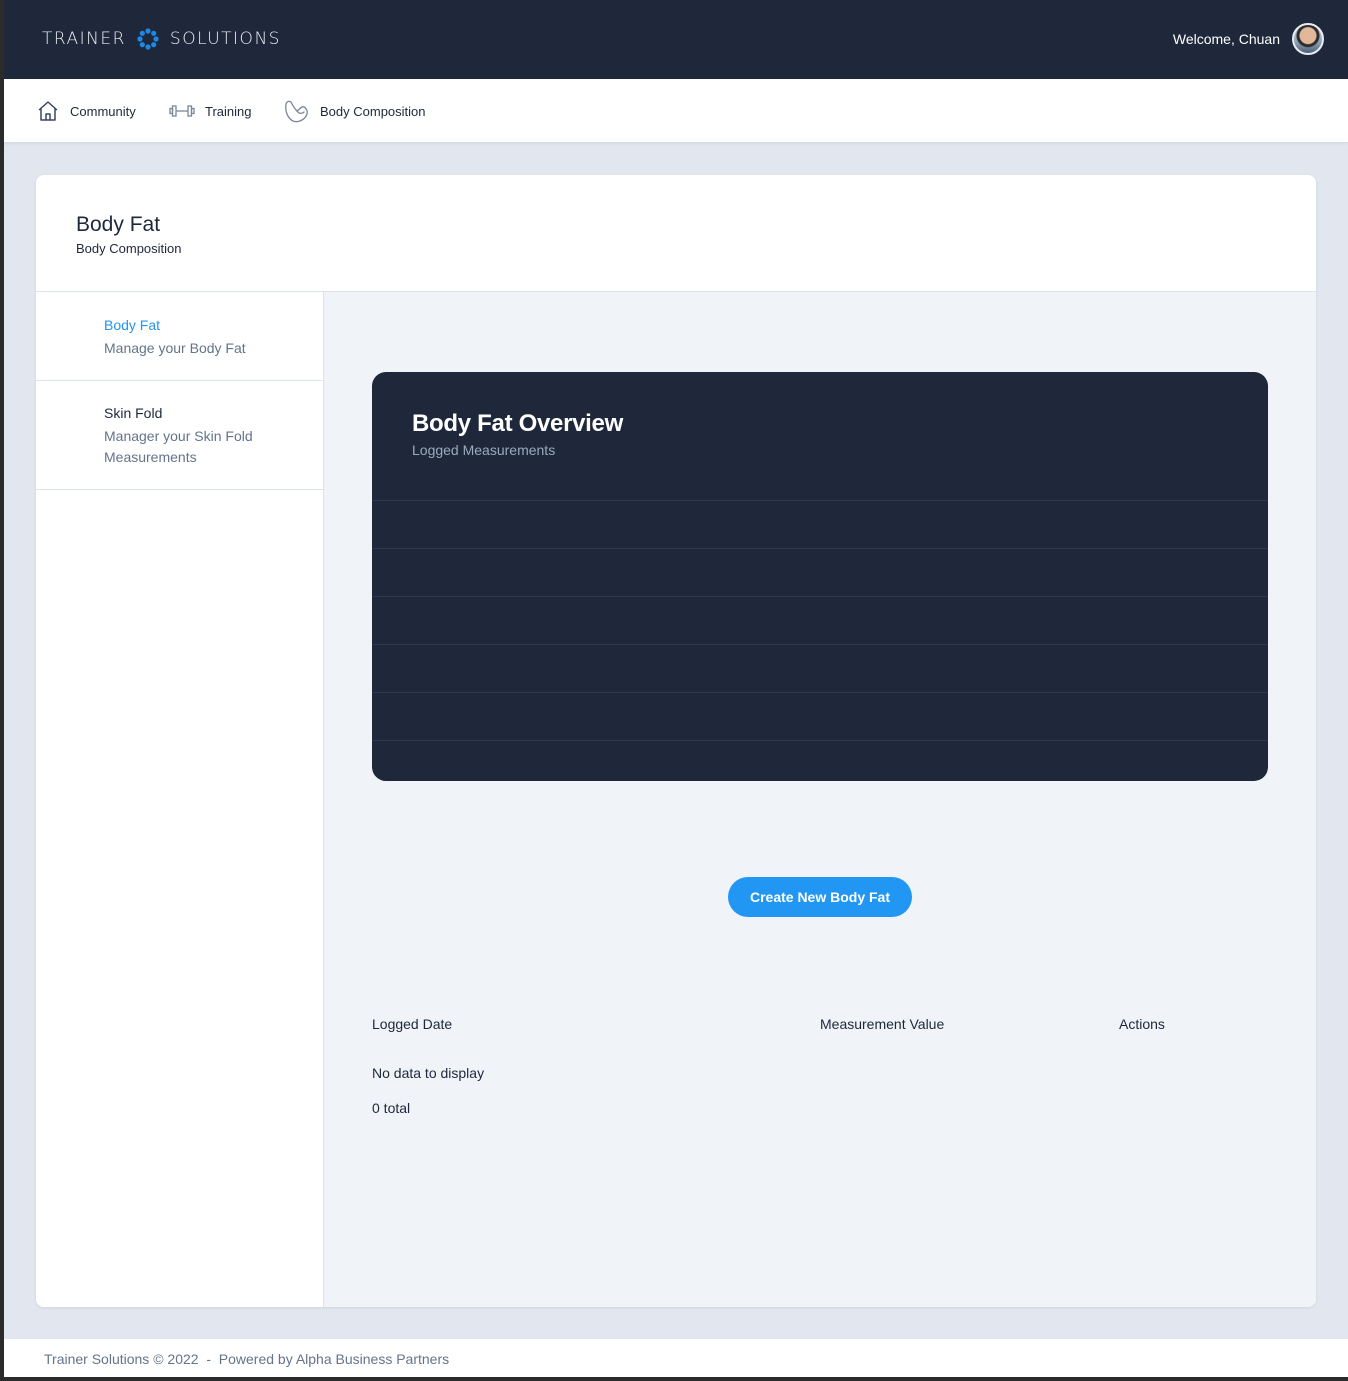  I want to click on empty-table-message: No data to display, so click(428, 1073).